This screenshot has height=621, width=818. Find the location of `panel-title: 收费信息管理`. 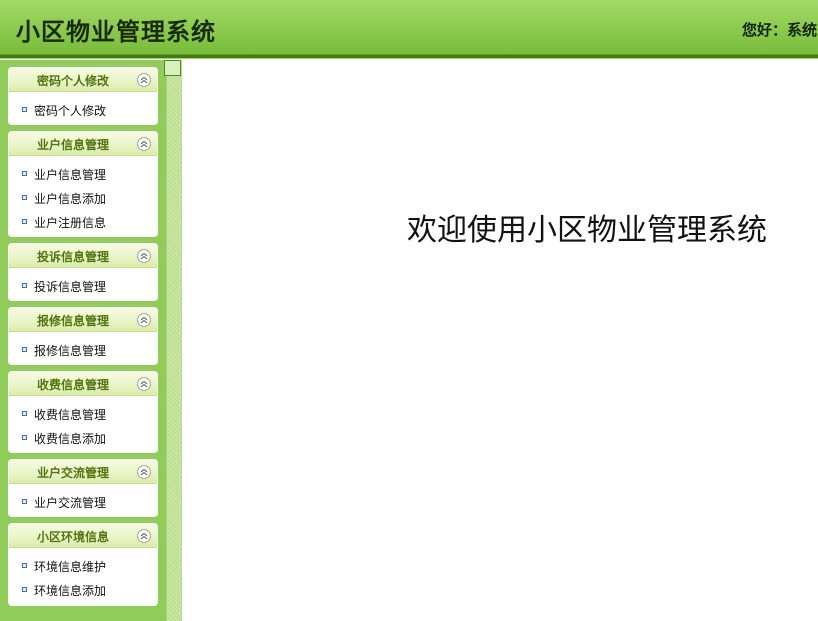

panel-title: 收费信息管理 is located at coordinates (72, 385).